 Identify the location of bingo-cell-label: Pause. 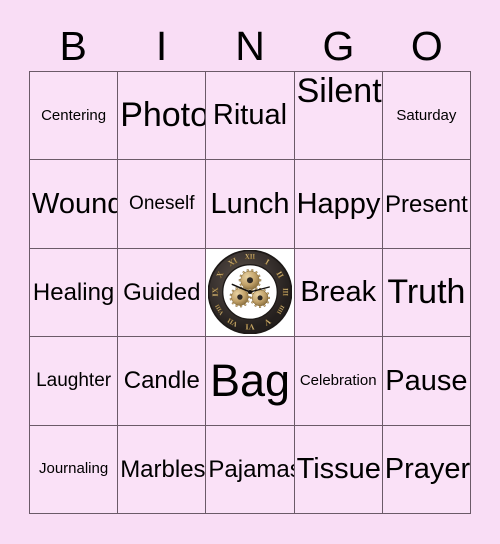
(426, 380).